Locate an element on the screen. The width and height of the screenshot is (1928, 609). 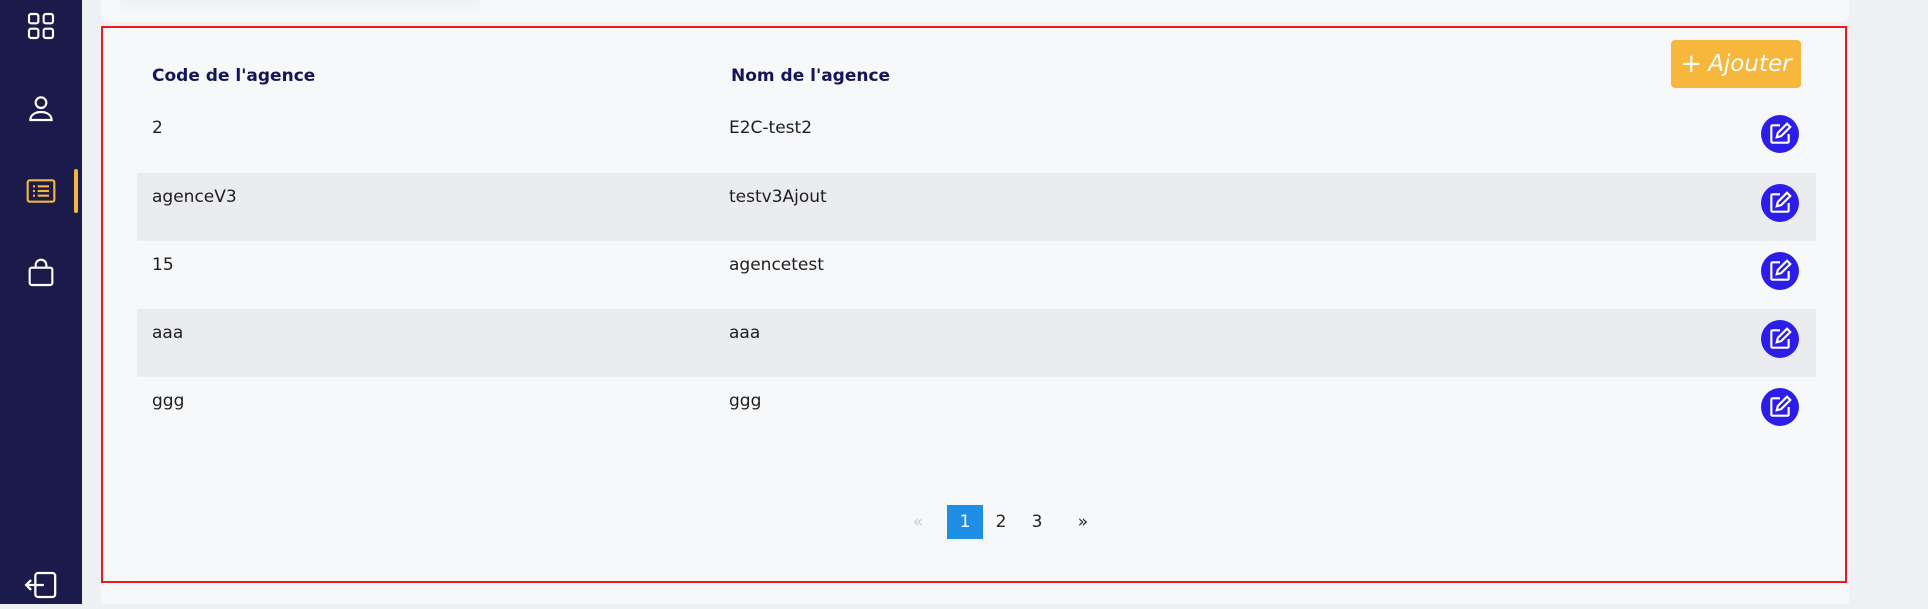
user-icon is located at coordinates (41, 109).